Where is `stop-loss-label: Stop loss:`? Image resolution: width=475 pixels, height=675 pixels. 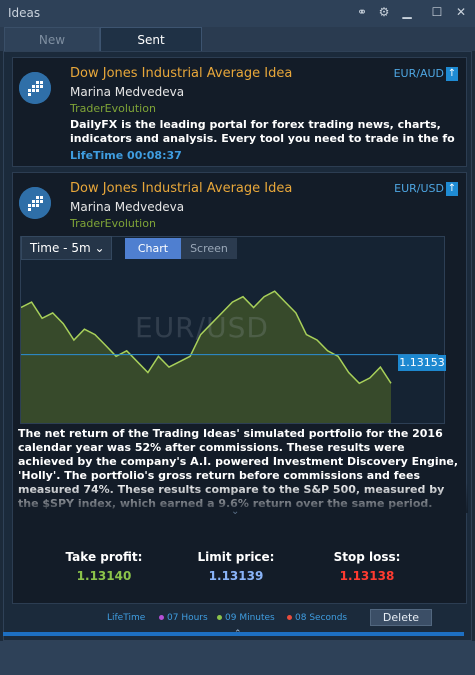 stop-loss-label: Stop loss: is located at coordinates (367, 557).